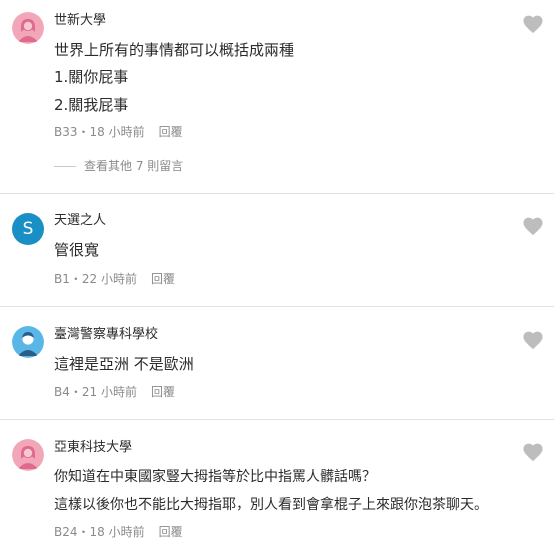  I want to click on comment-text: 你知道在中東國家豎大拇指等於比中指罵人髒話嗎？, so click(215, 477).